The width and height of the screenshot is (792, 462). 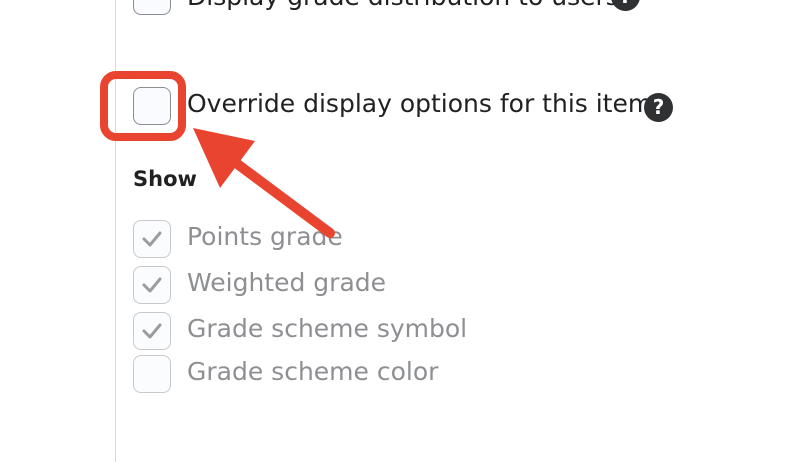 What do you see at coordinates (287, 282) in the screenshot?
I see `weighted-grade-label: Weighted grade` at bounding box center [287, 282].